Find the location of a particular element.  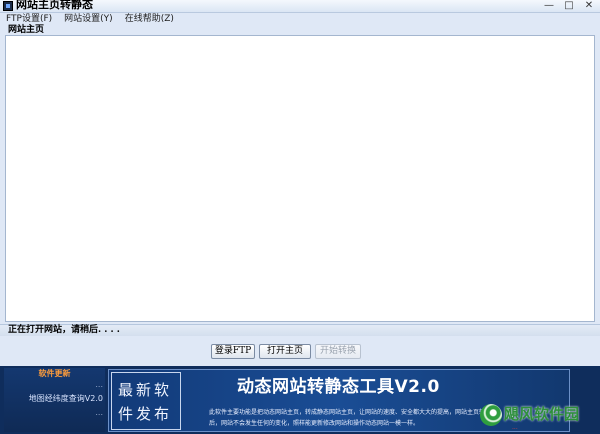

status-text: 正在打开网站，请稍后. . . . is located at coordinates (64, 330).